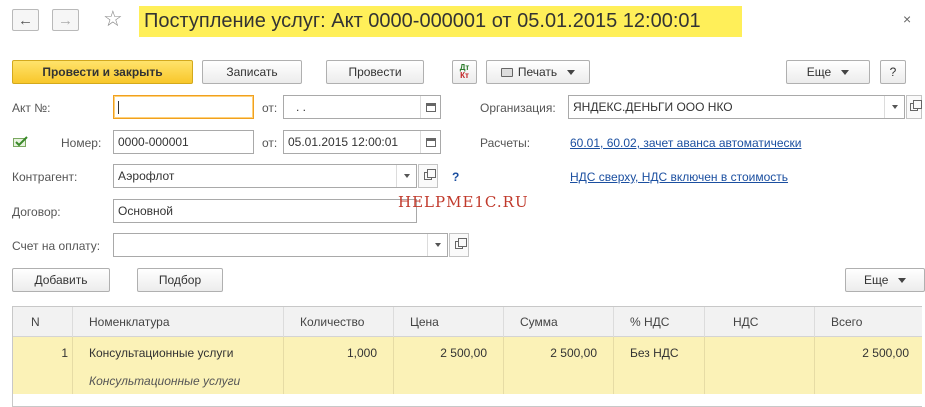  Describe the element at coordinates (183, 142) in the screenshot. I see `number-input: 0000-000001` at that location.